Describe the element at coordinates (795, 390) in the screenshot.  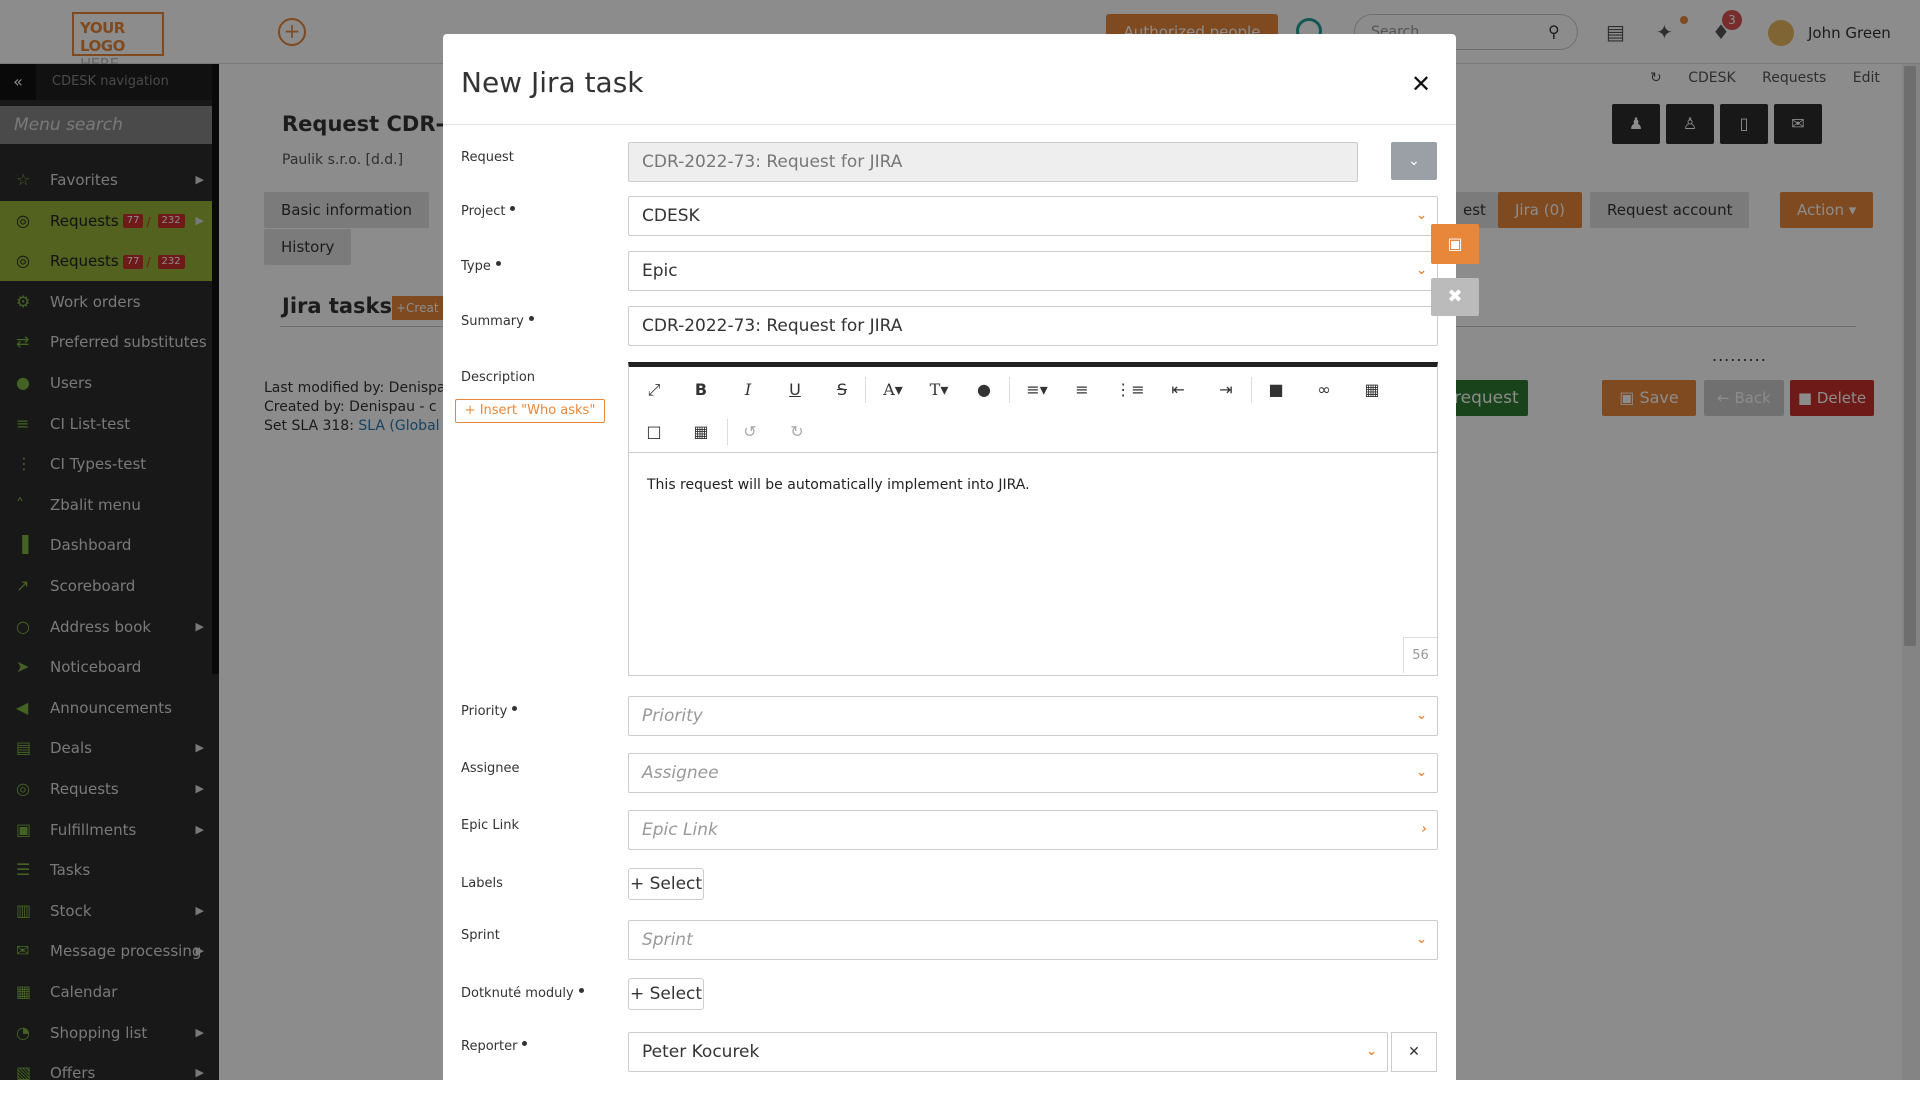
I see `underline-icon: U` at that location.